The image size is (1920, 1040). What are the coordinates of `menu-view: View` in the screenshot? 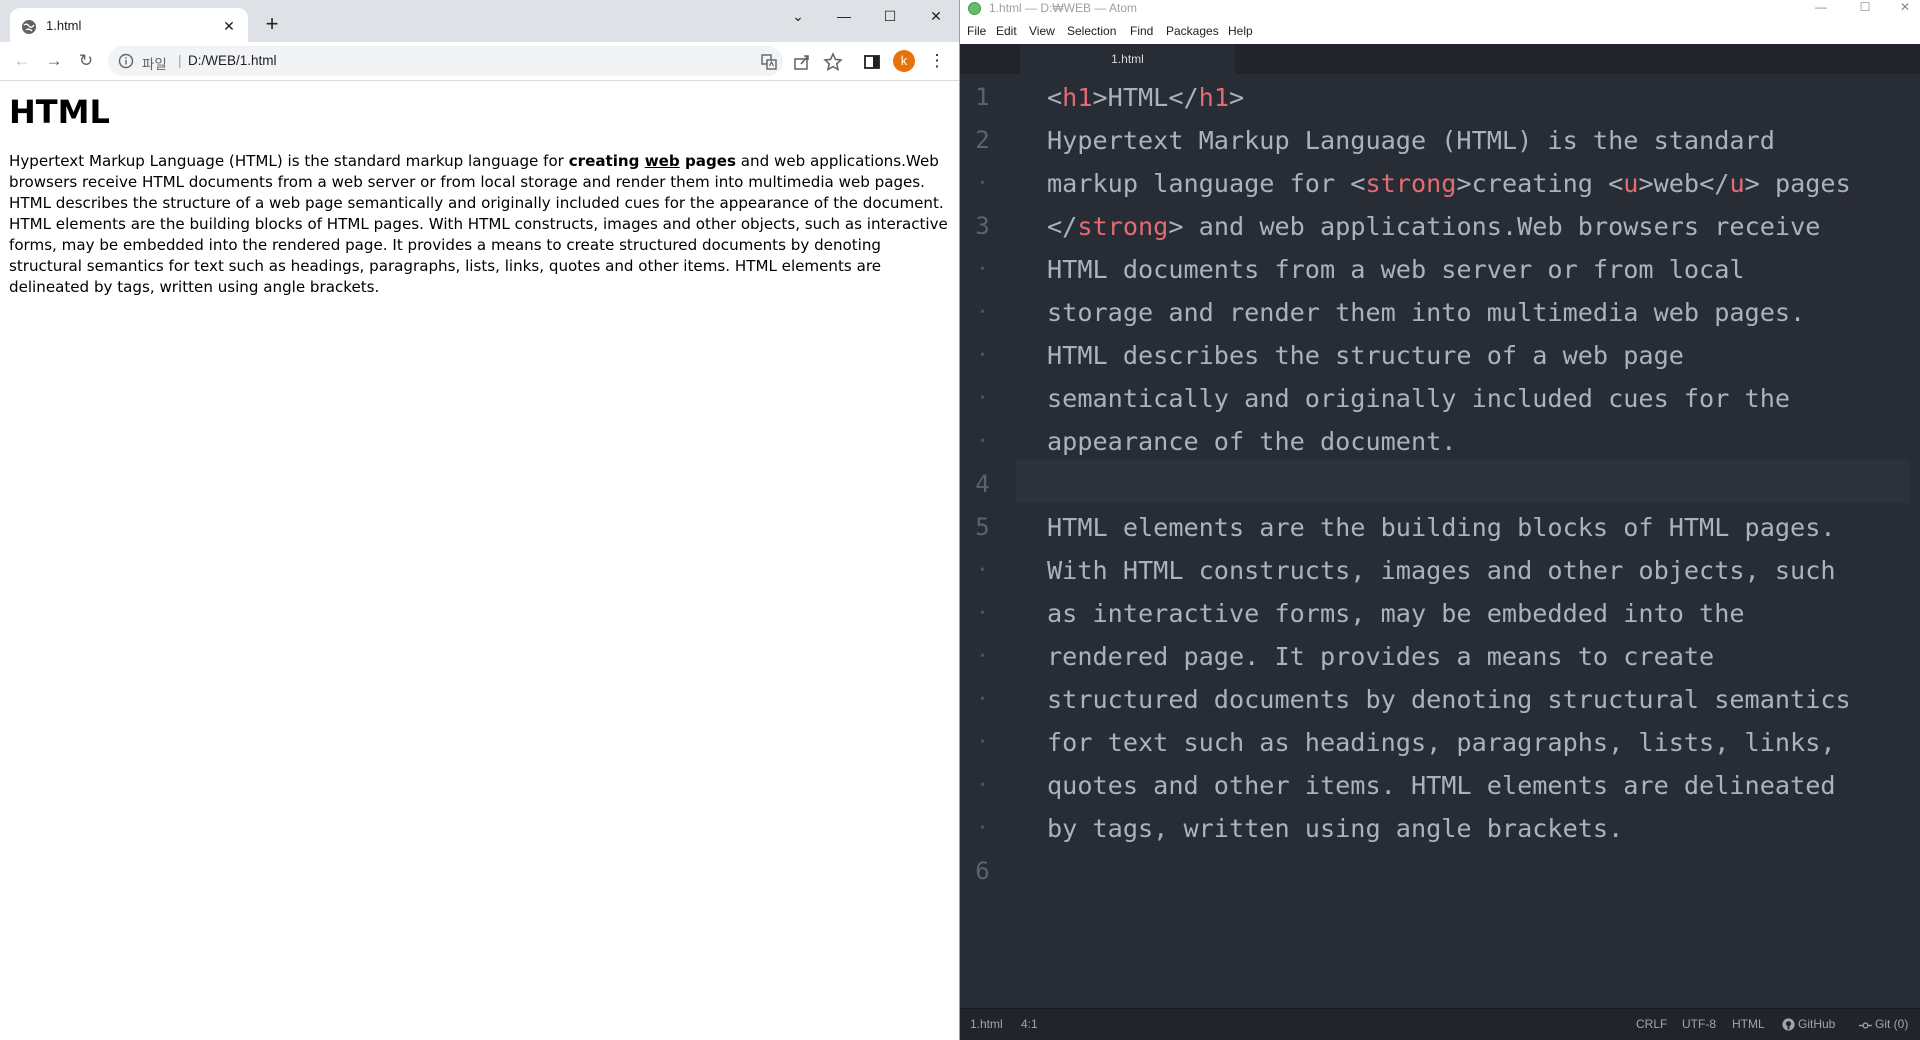 It's located at (1042, 31).